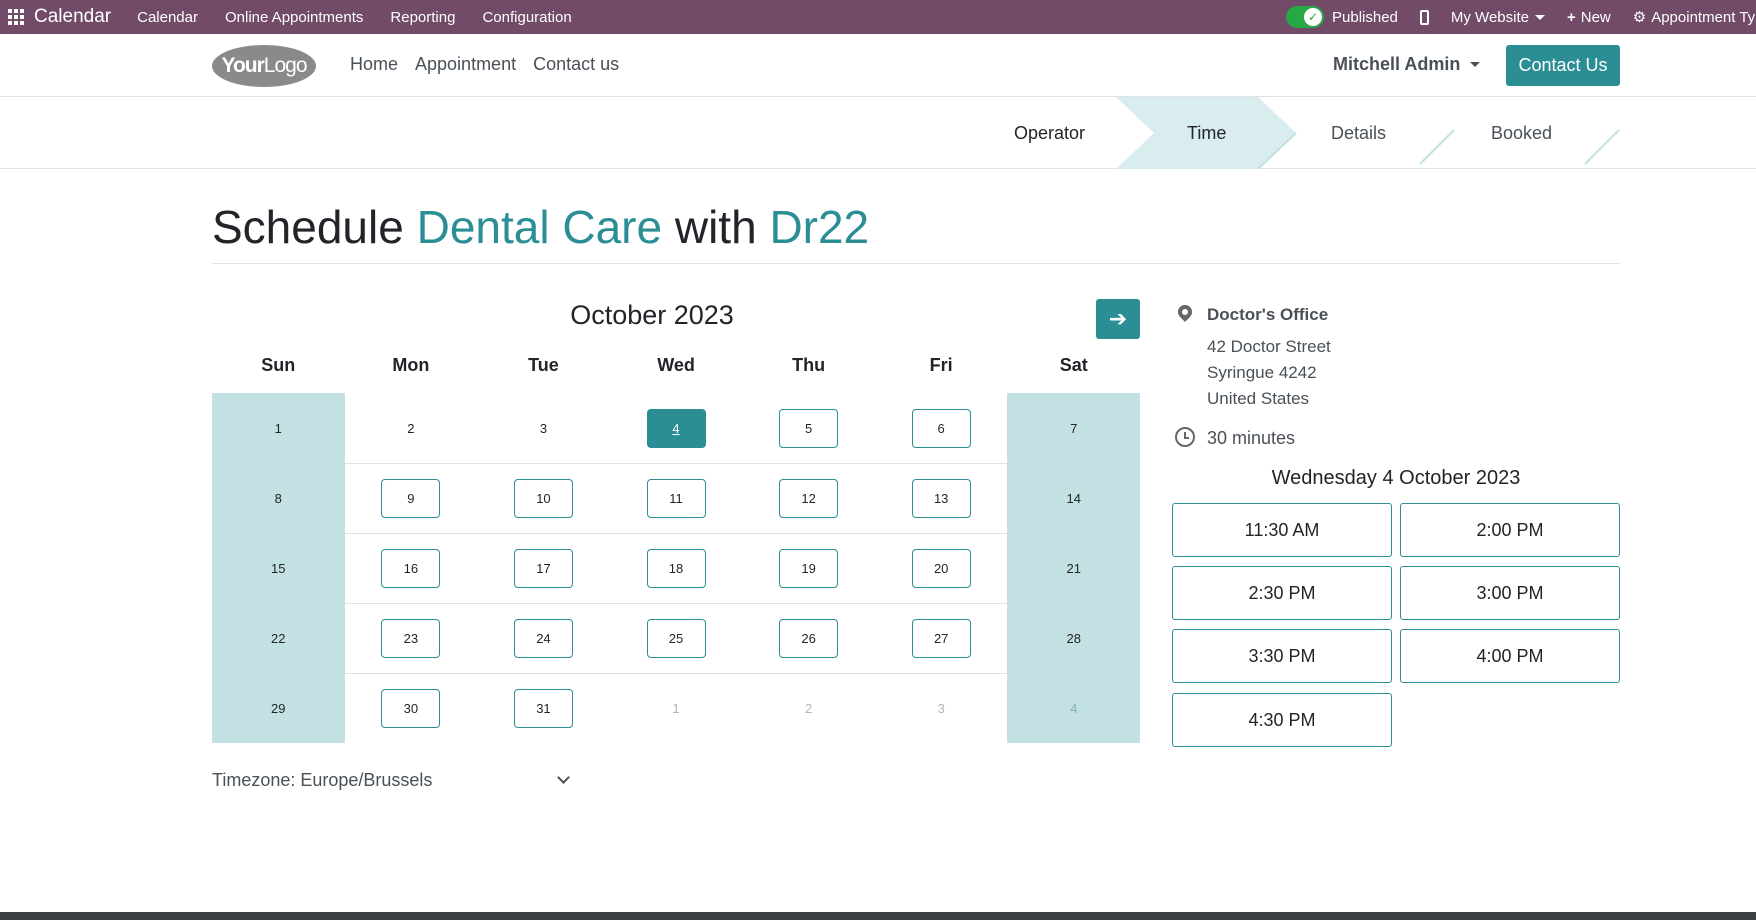 This screenshot has width=1756, height=920. I want to click on day-number: 31, so click(543, 708).